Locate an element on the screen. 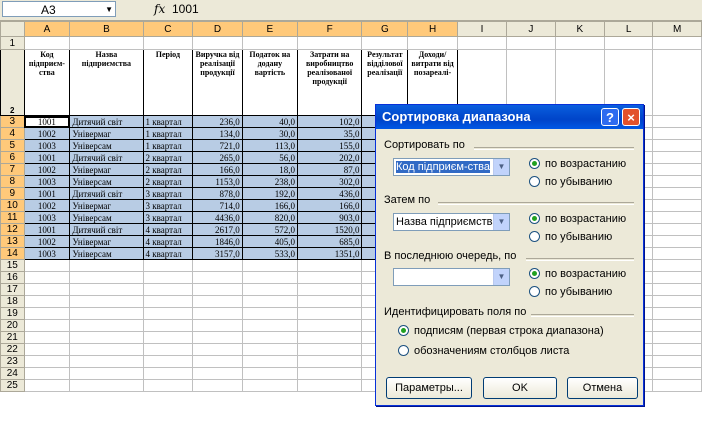  revenue-cell: 2617,0 is located at coordinates (217, 229).